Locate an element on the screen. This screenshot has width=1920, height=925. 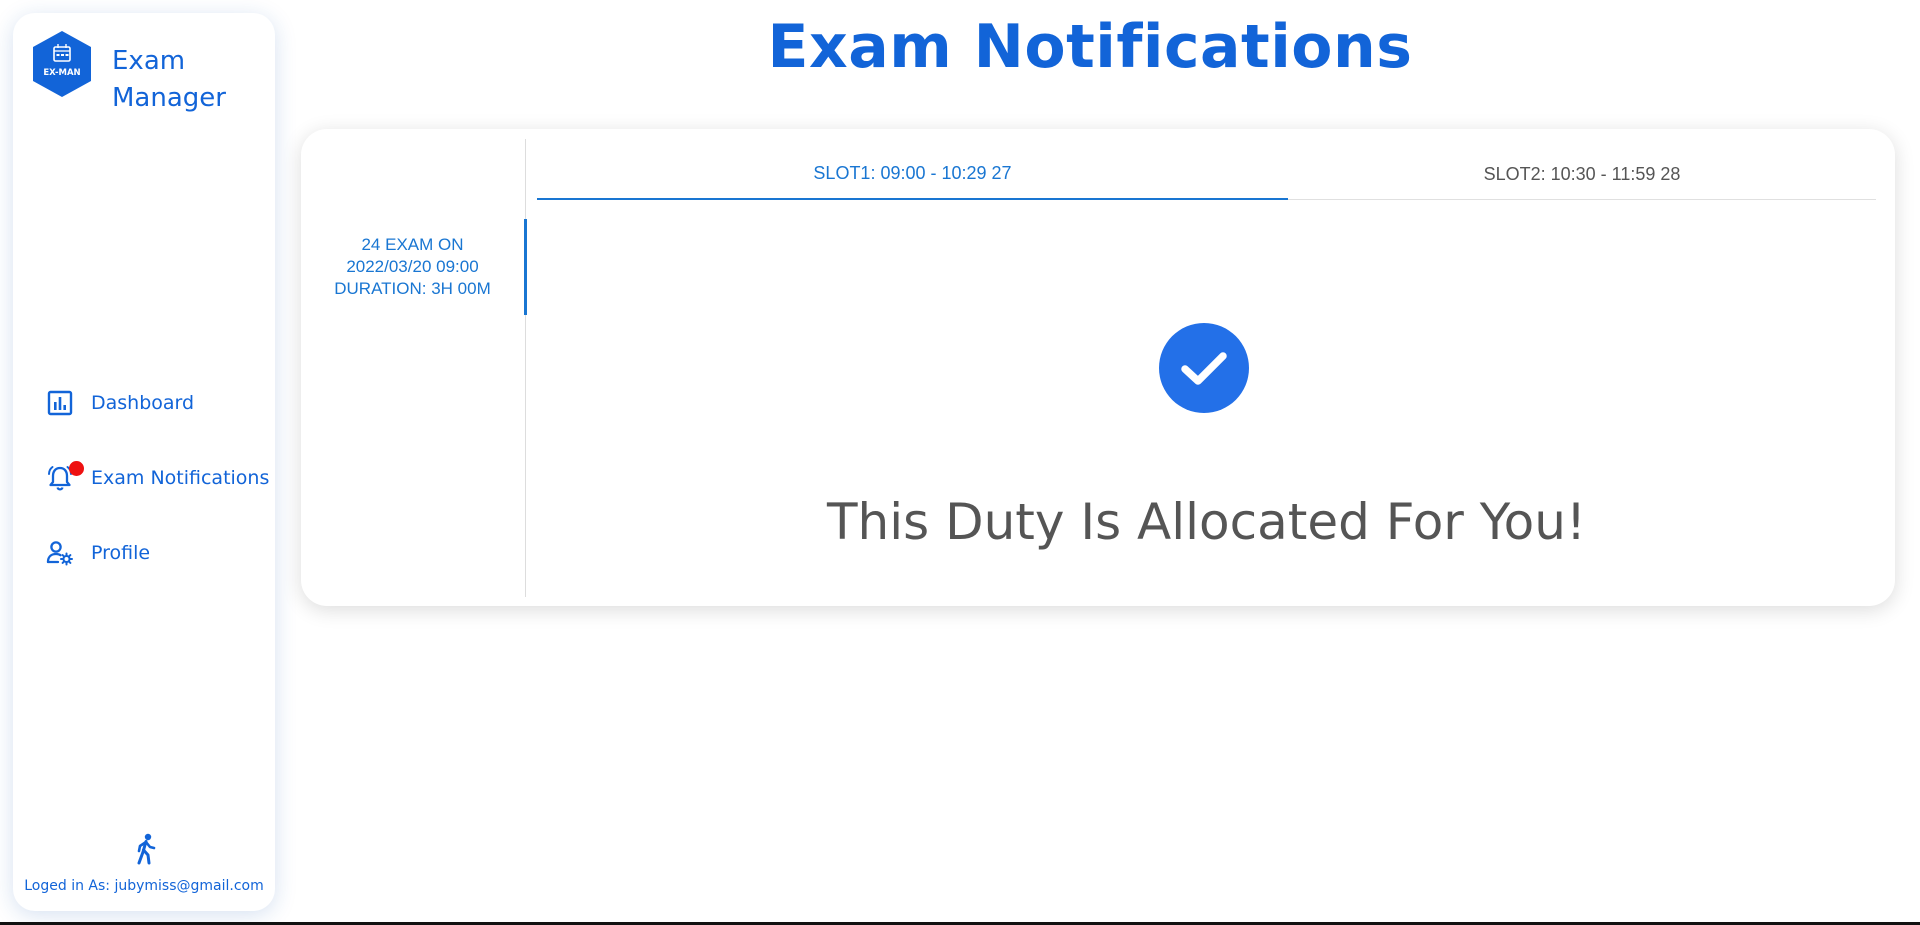
sidebar-item-dashboard: Dashboard is located at coordinates (119, 403).